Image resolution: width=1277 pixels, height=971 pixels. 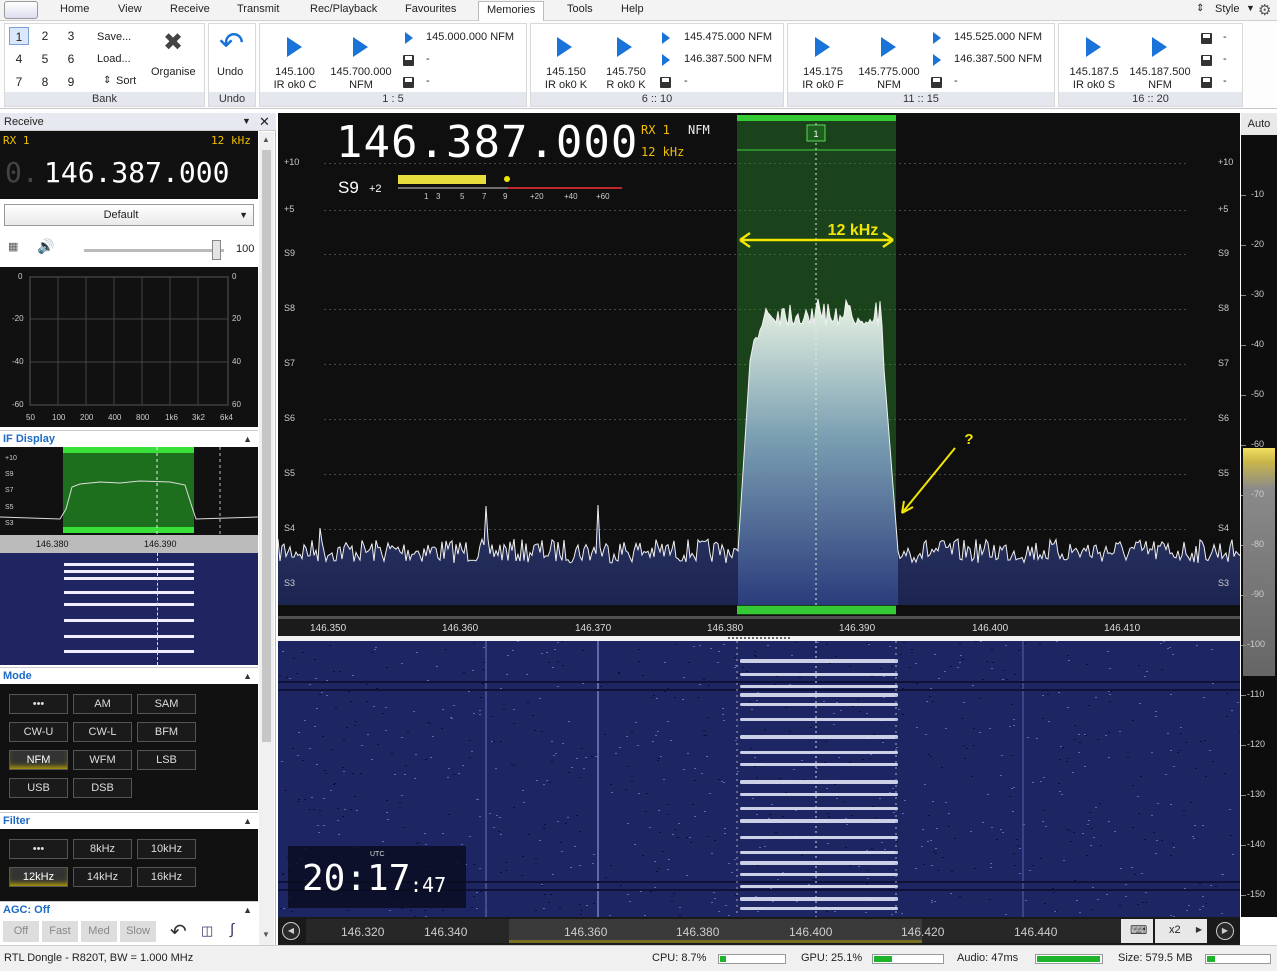 What do you see at coordinates (129, 215) in the screenshot?
I see `preset-select: Default ▼` at bounding box center [129, 215].